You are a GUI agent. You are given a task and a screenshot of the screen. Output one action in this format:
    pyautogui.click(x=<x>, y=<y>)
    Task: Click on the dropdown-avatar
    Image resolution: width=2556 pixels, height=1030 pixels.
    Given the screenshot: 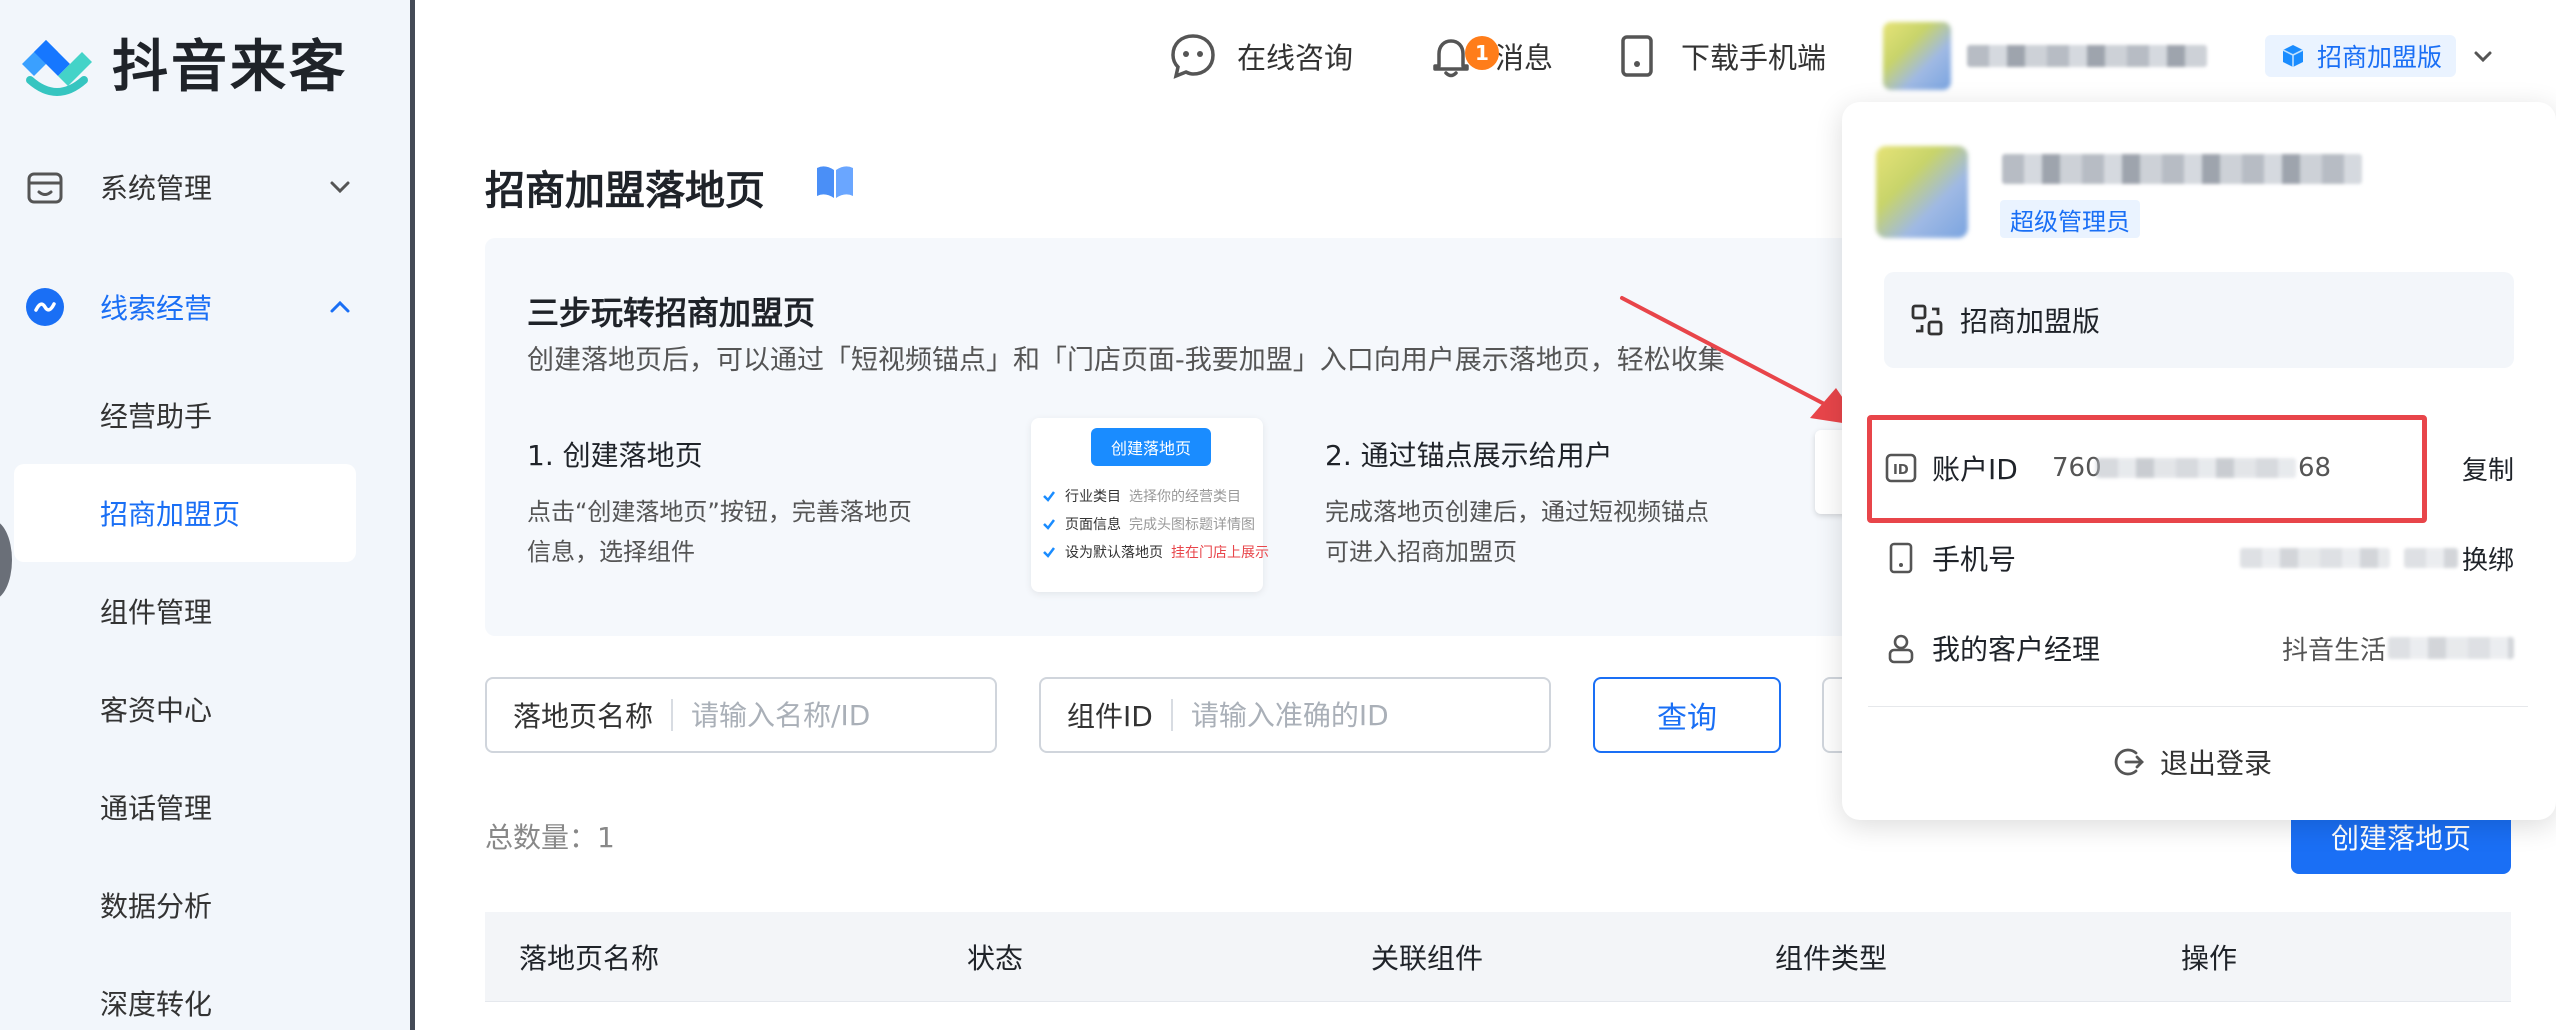 What is the action you would take?
    pyautogui.click(x=1922, y=192)
    